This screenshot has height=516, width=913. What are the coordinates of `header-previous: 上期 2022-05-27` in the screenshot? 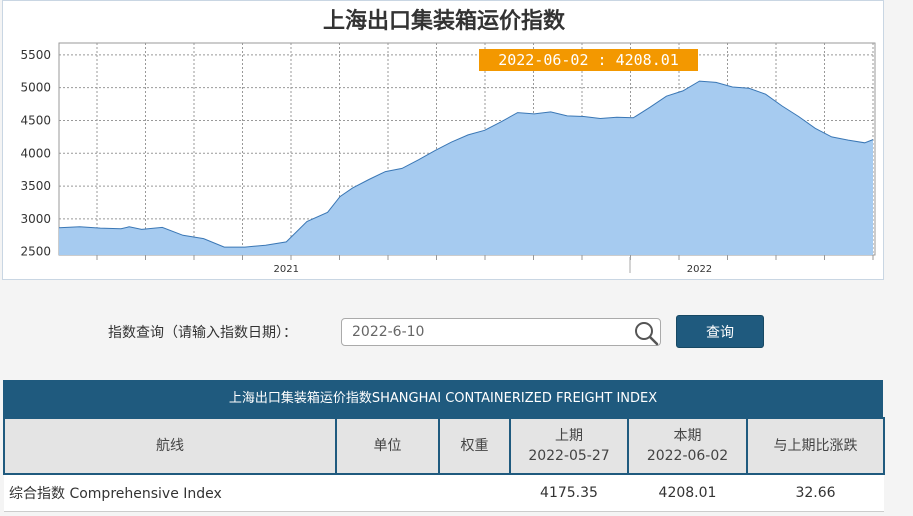 It's located at (569, 446).